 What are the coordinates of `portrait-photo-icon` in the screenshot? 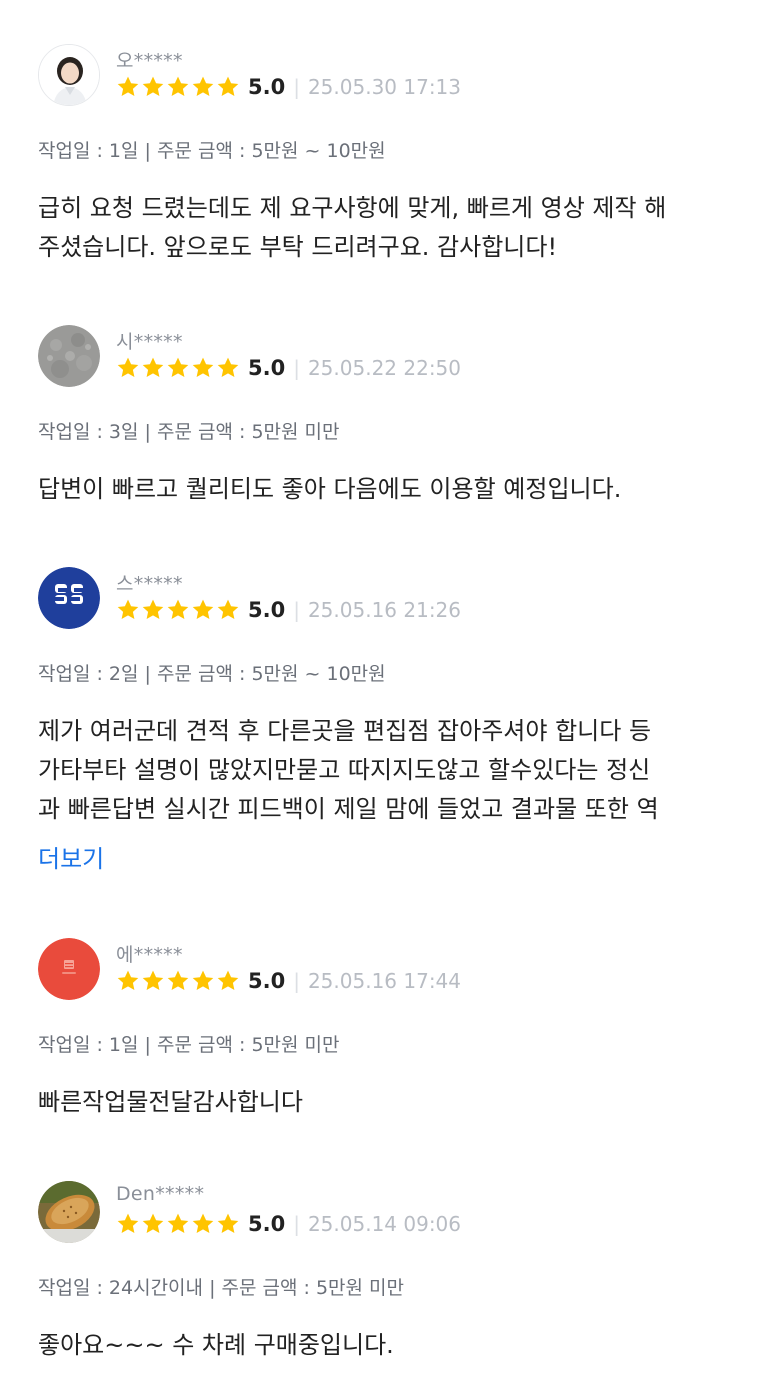 It's located at (69, 75).